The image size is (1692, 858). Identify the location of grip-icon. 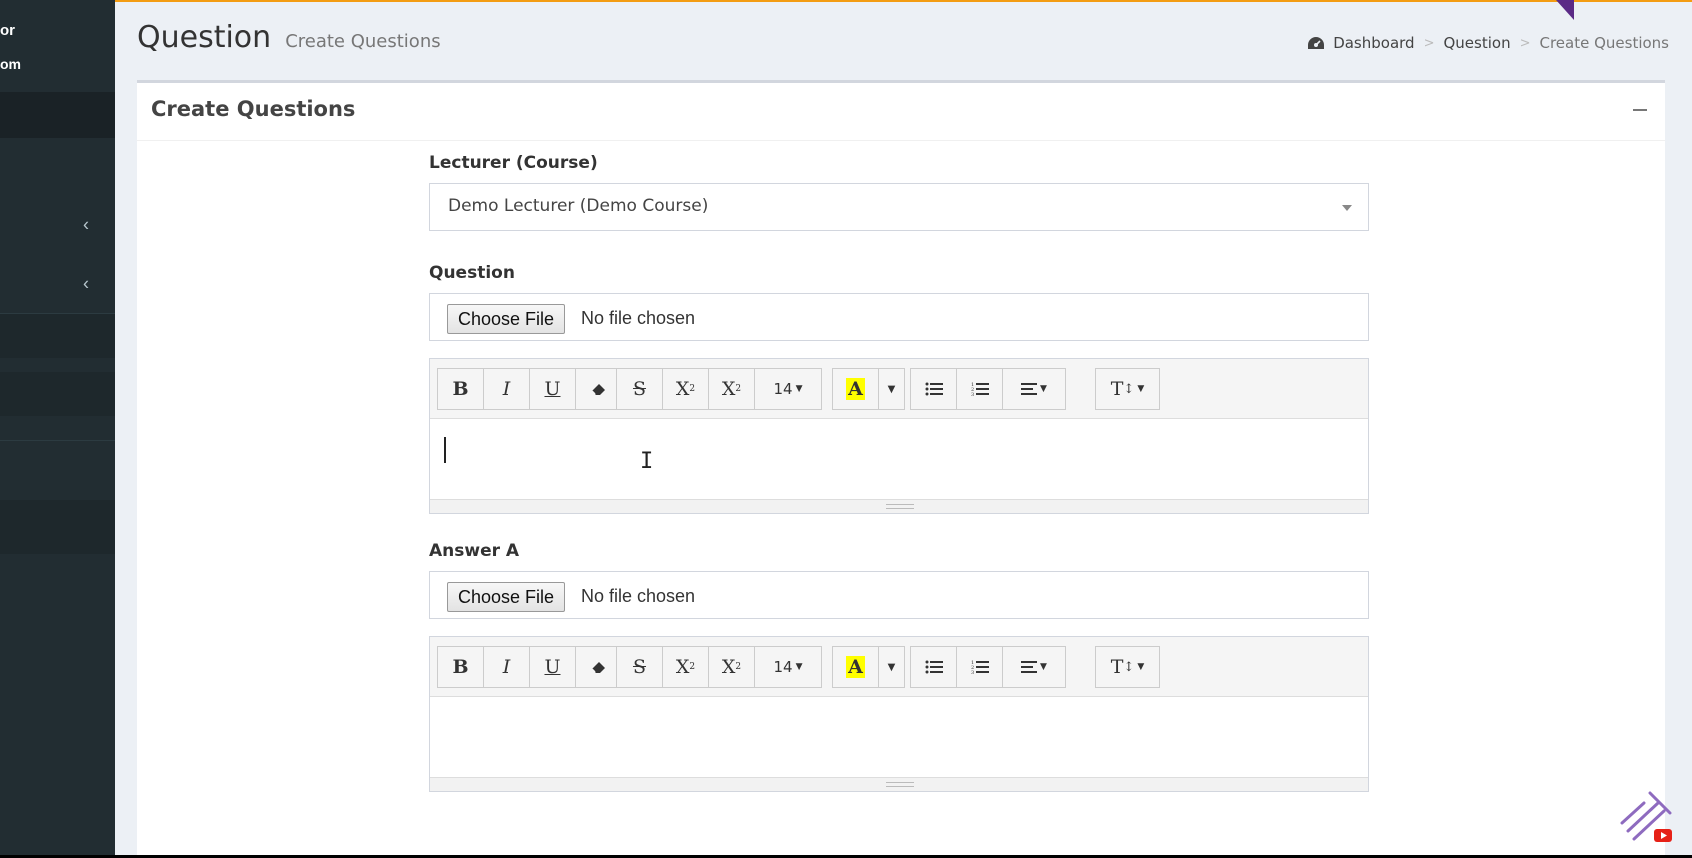
(900, 506).